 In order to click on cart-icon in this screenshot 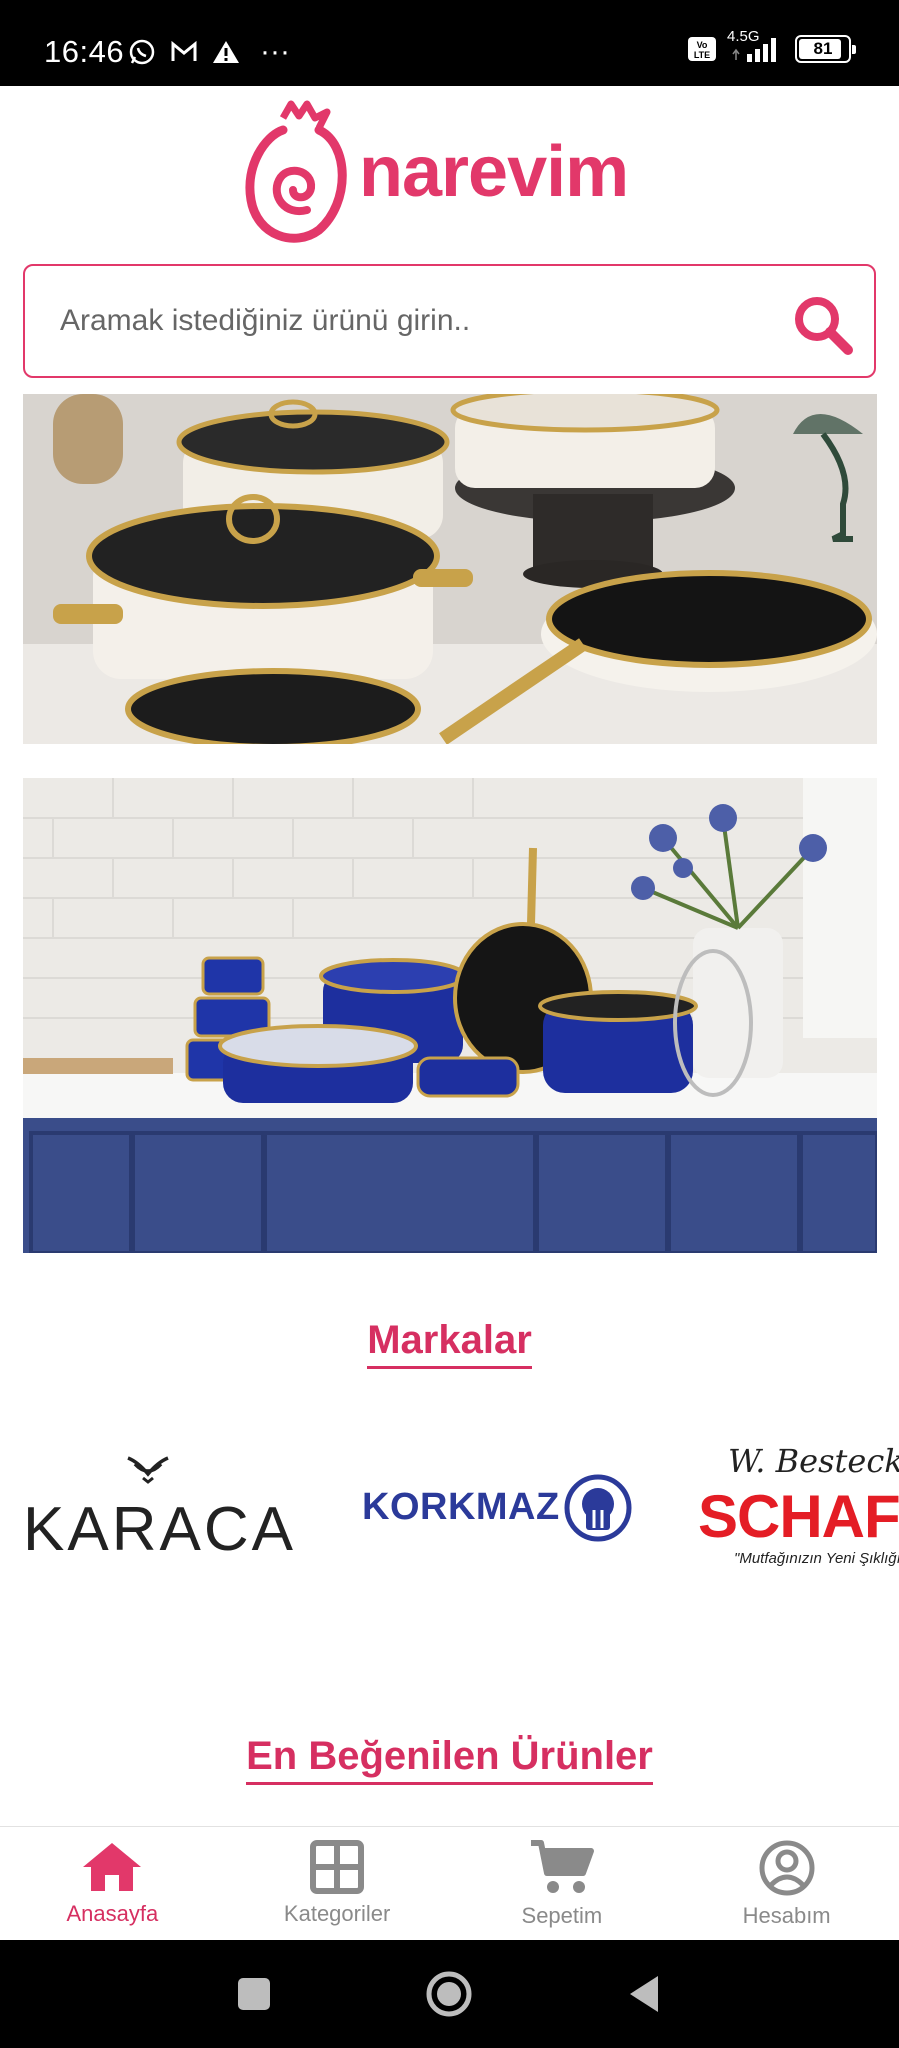, I will do `click(562, 1866)`.